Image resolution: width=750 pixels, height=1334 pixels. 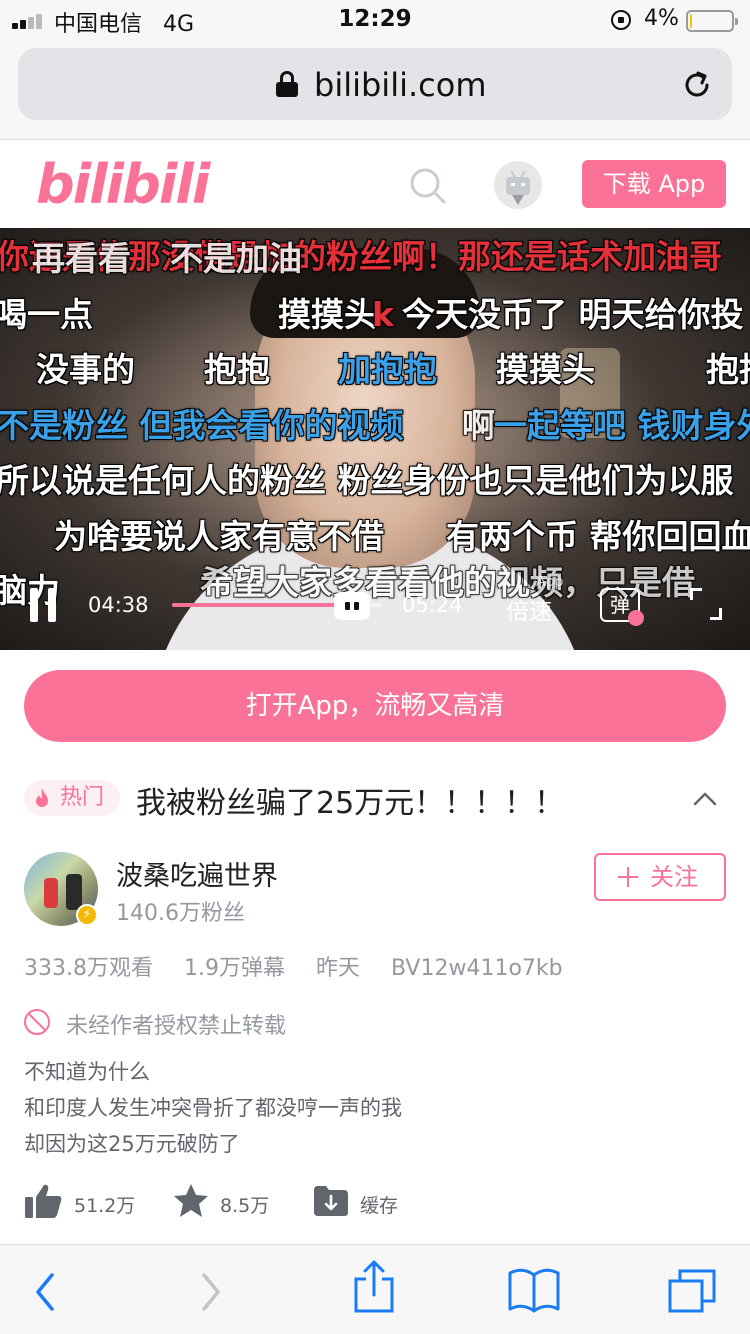 What do you see at coordinates (43, 1201) in the screenshot?
I see `thumbs-up-icon` at bounding box center [43, 1201].